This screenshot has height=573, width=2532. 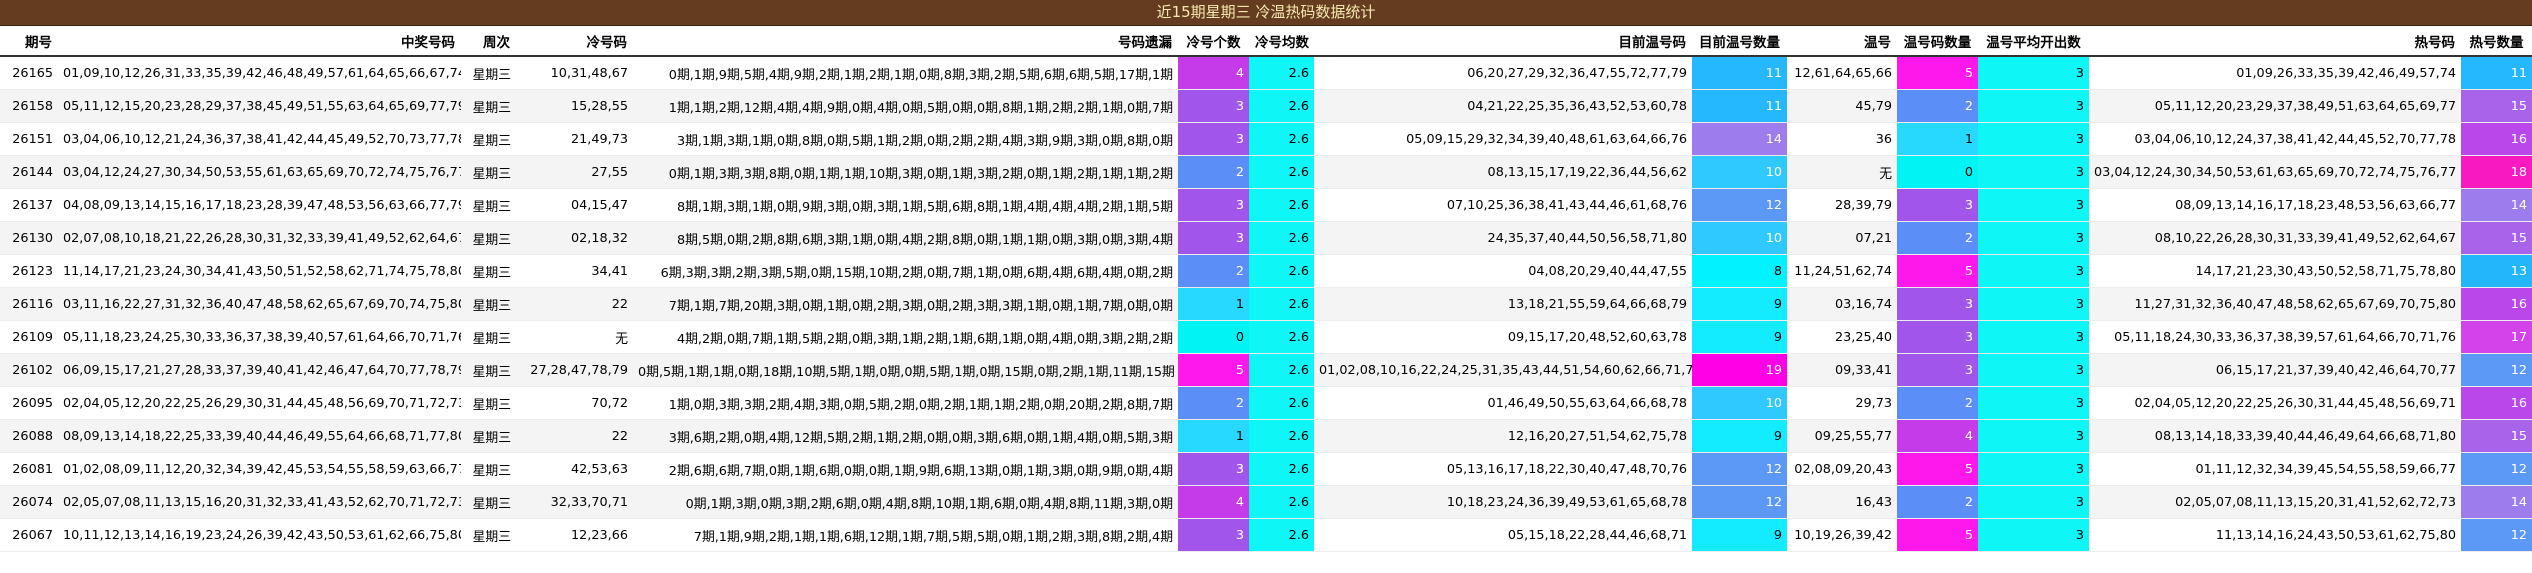 I want to click on current-warm-count-cell: 10, so click(x=1739, y=238).